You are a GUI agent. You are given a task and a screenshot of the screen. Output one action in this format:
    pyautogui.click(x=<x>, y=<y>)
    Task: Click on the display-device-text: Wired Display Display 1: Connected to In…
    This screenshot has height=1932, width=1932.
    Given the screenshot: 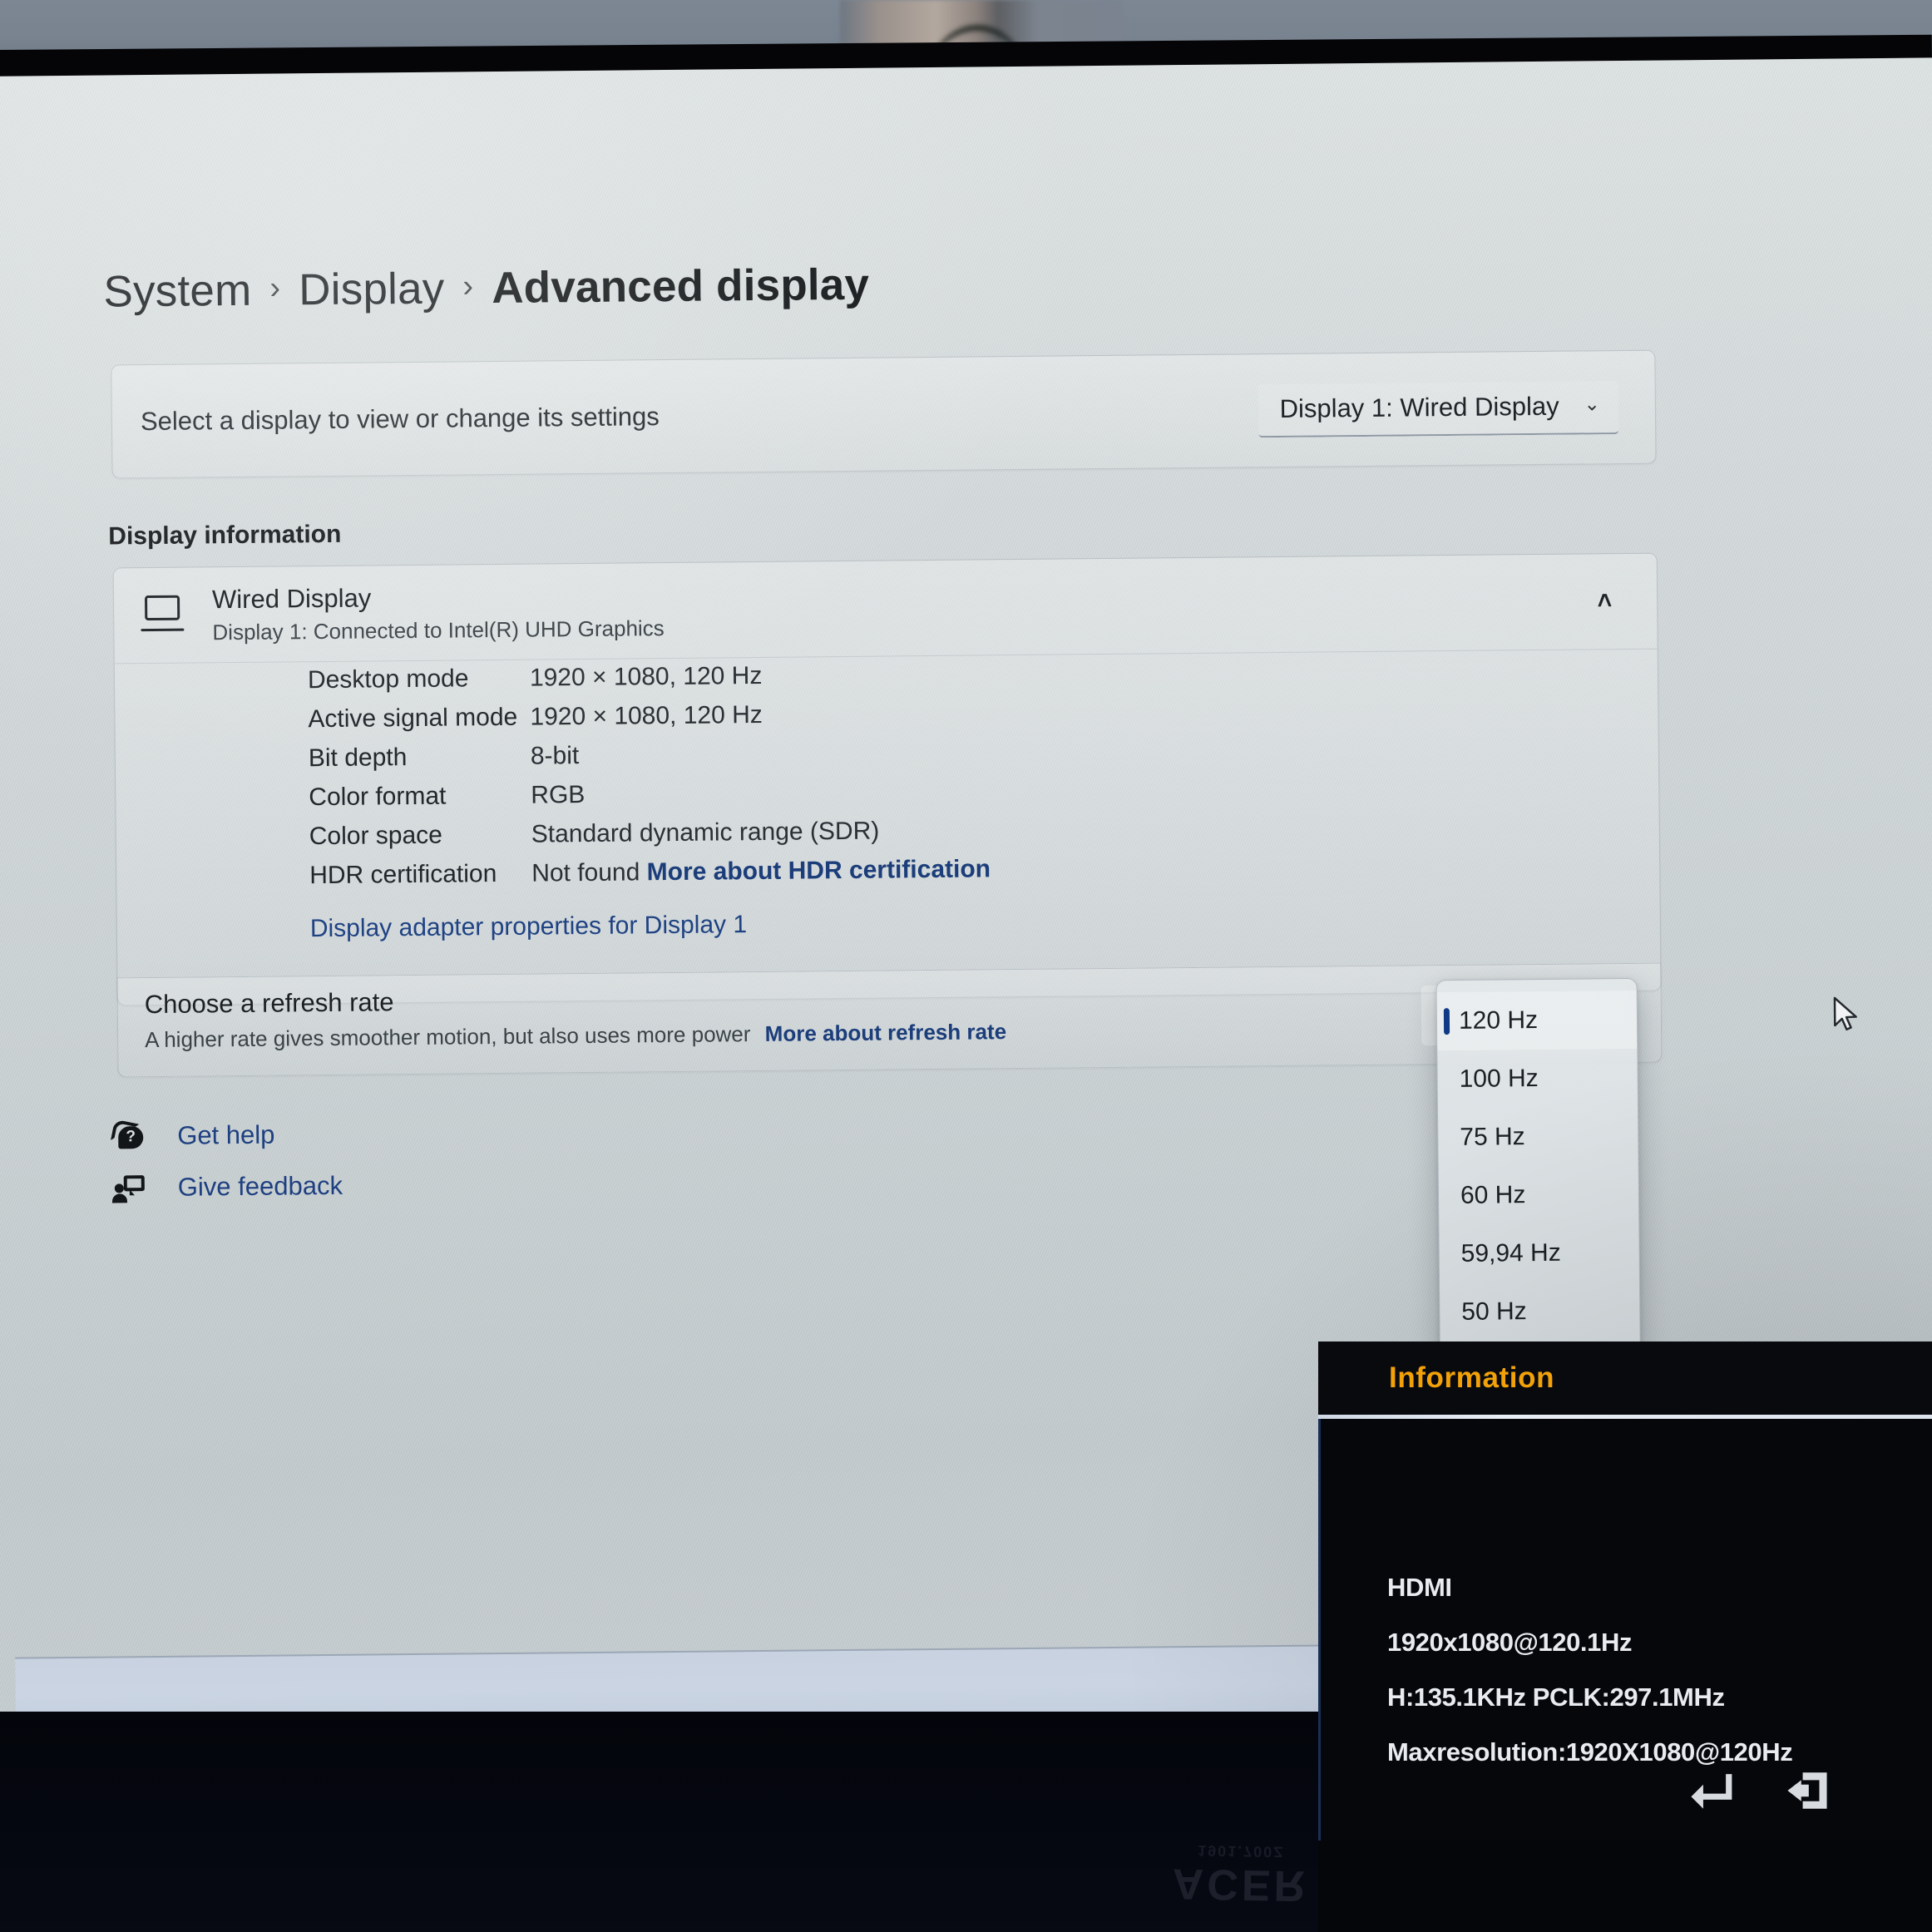 What is the action you would take?
    pyautogui.click(x=899, y=608)
    